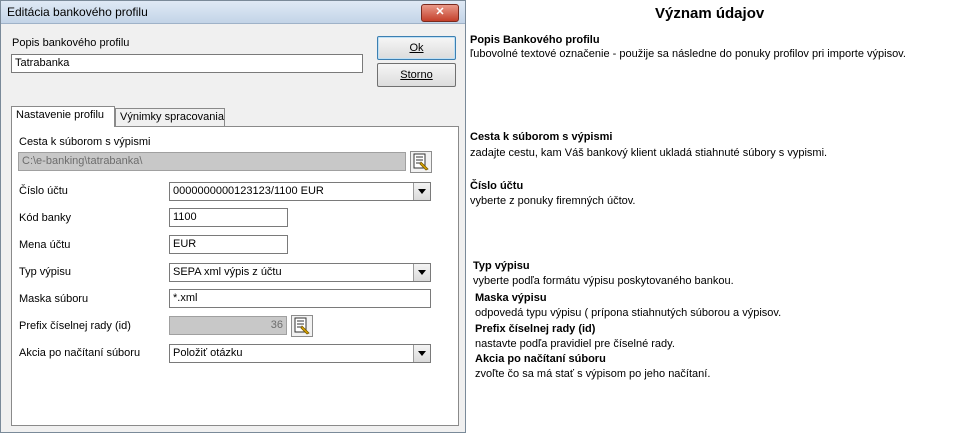 This screenshot has height=435, width=970. Describe the element at coordinates (248, 191) in the screenshot. I see `account-select-value: 0000000000123123/1100 EUR` at that location.